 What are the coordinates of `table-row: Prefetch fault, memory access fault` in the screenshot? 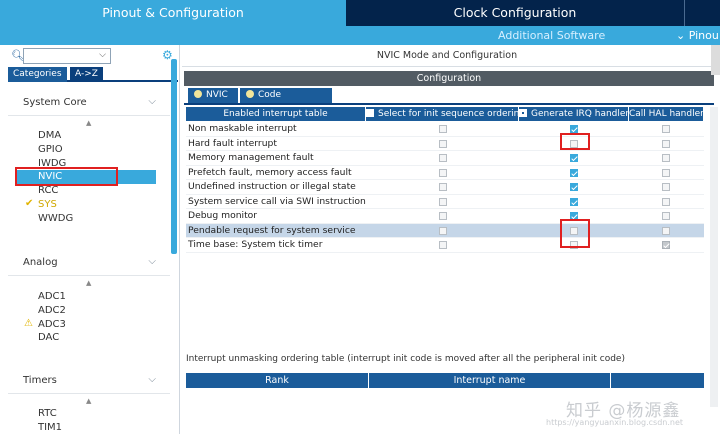 It's located at (445, 173).